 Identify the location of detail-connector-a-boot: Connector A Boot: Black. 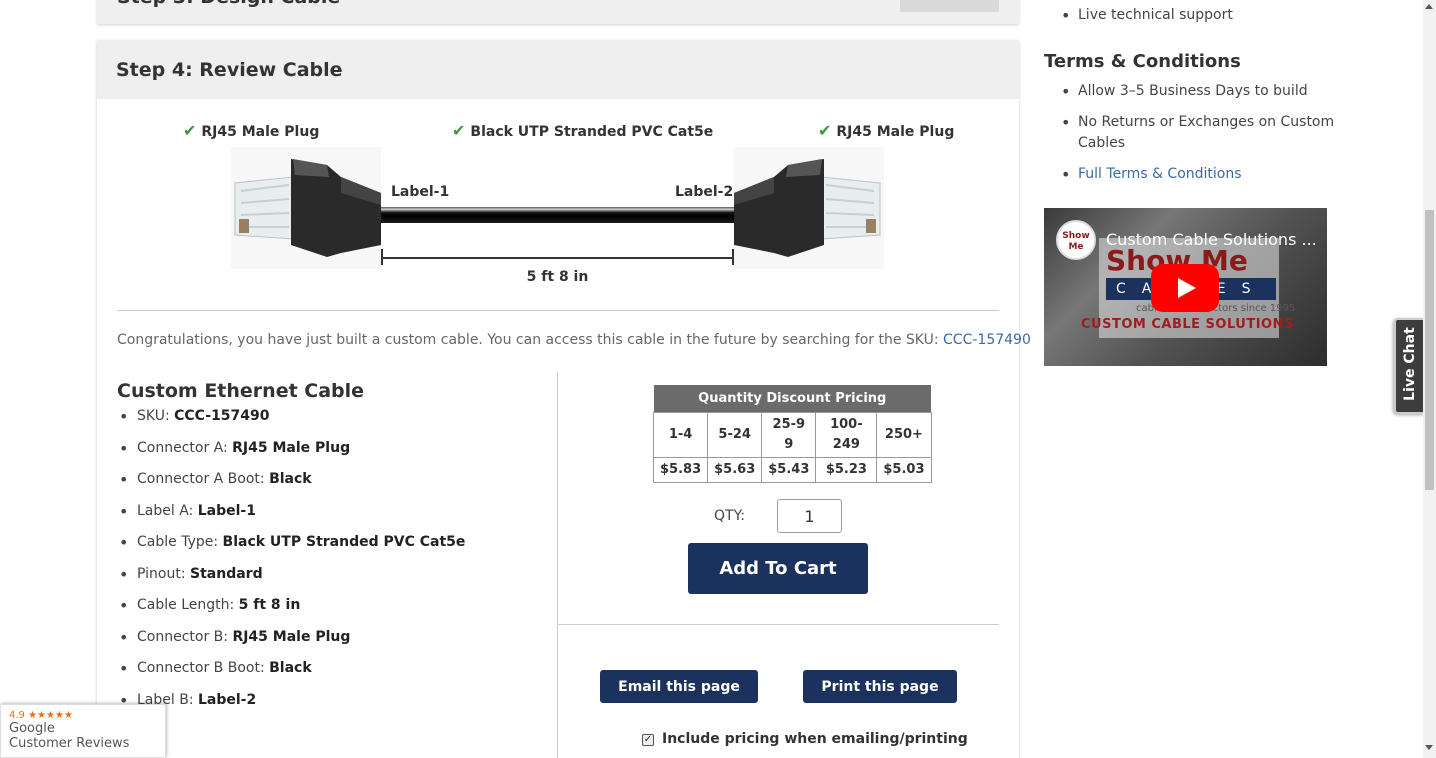
(327, 486).